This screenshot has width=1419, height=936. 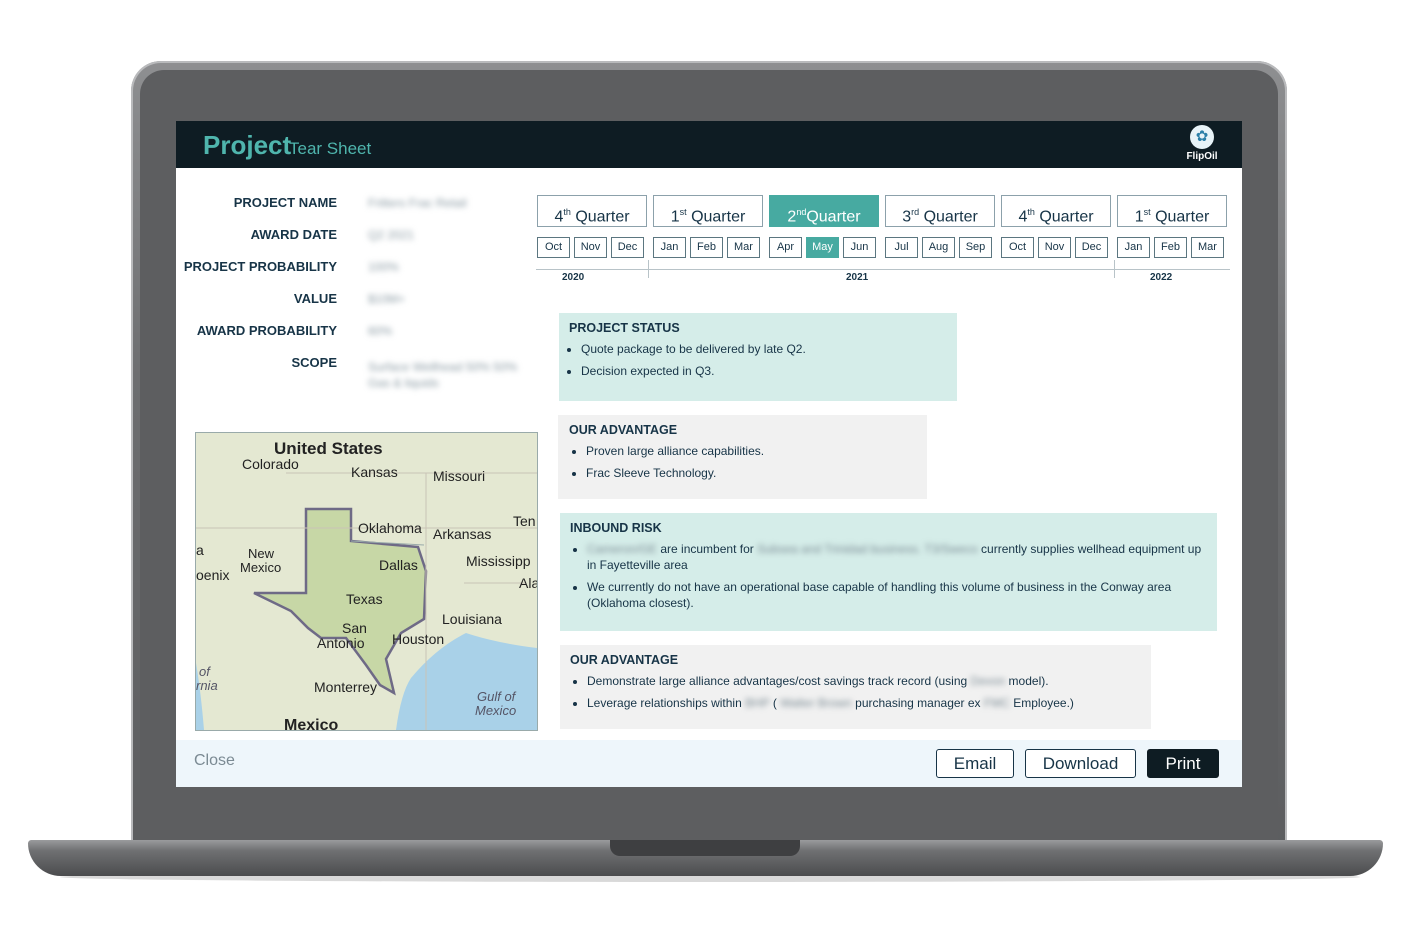 I want to click on map-label-missouri: Missouri, so click(x=459, y=476).